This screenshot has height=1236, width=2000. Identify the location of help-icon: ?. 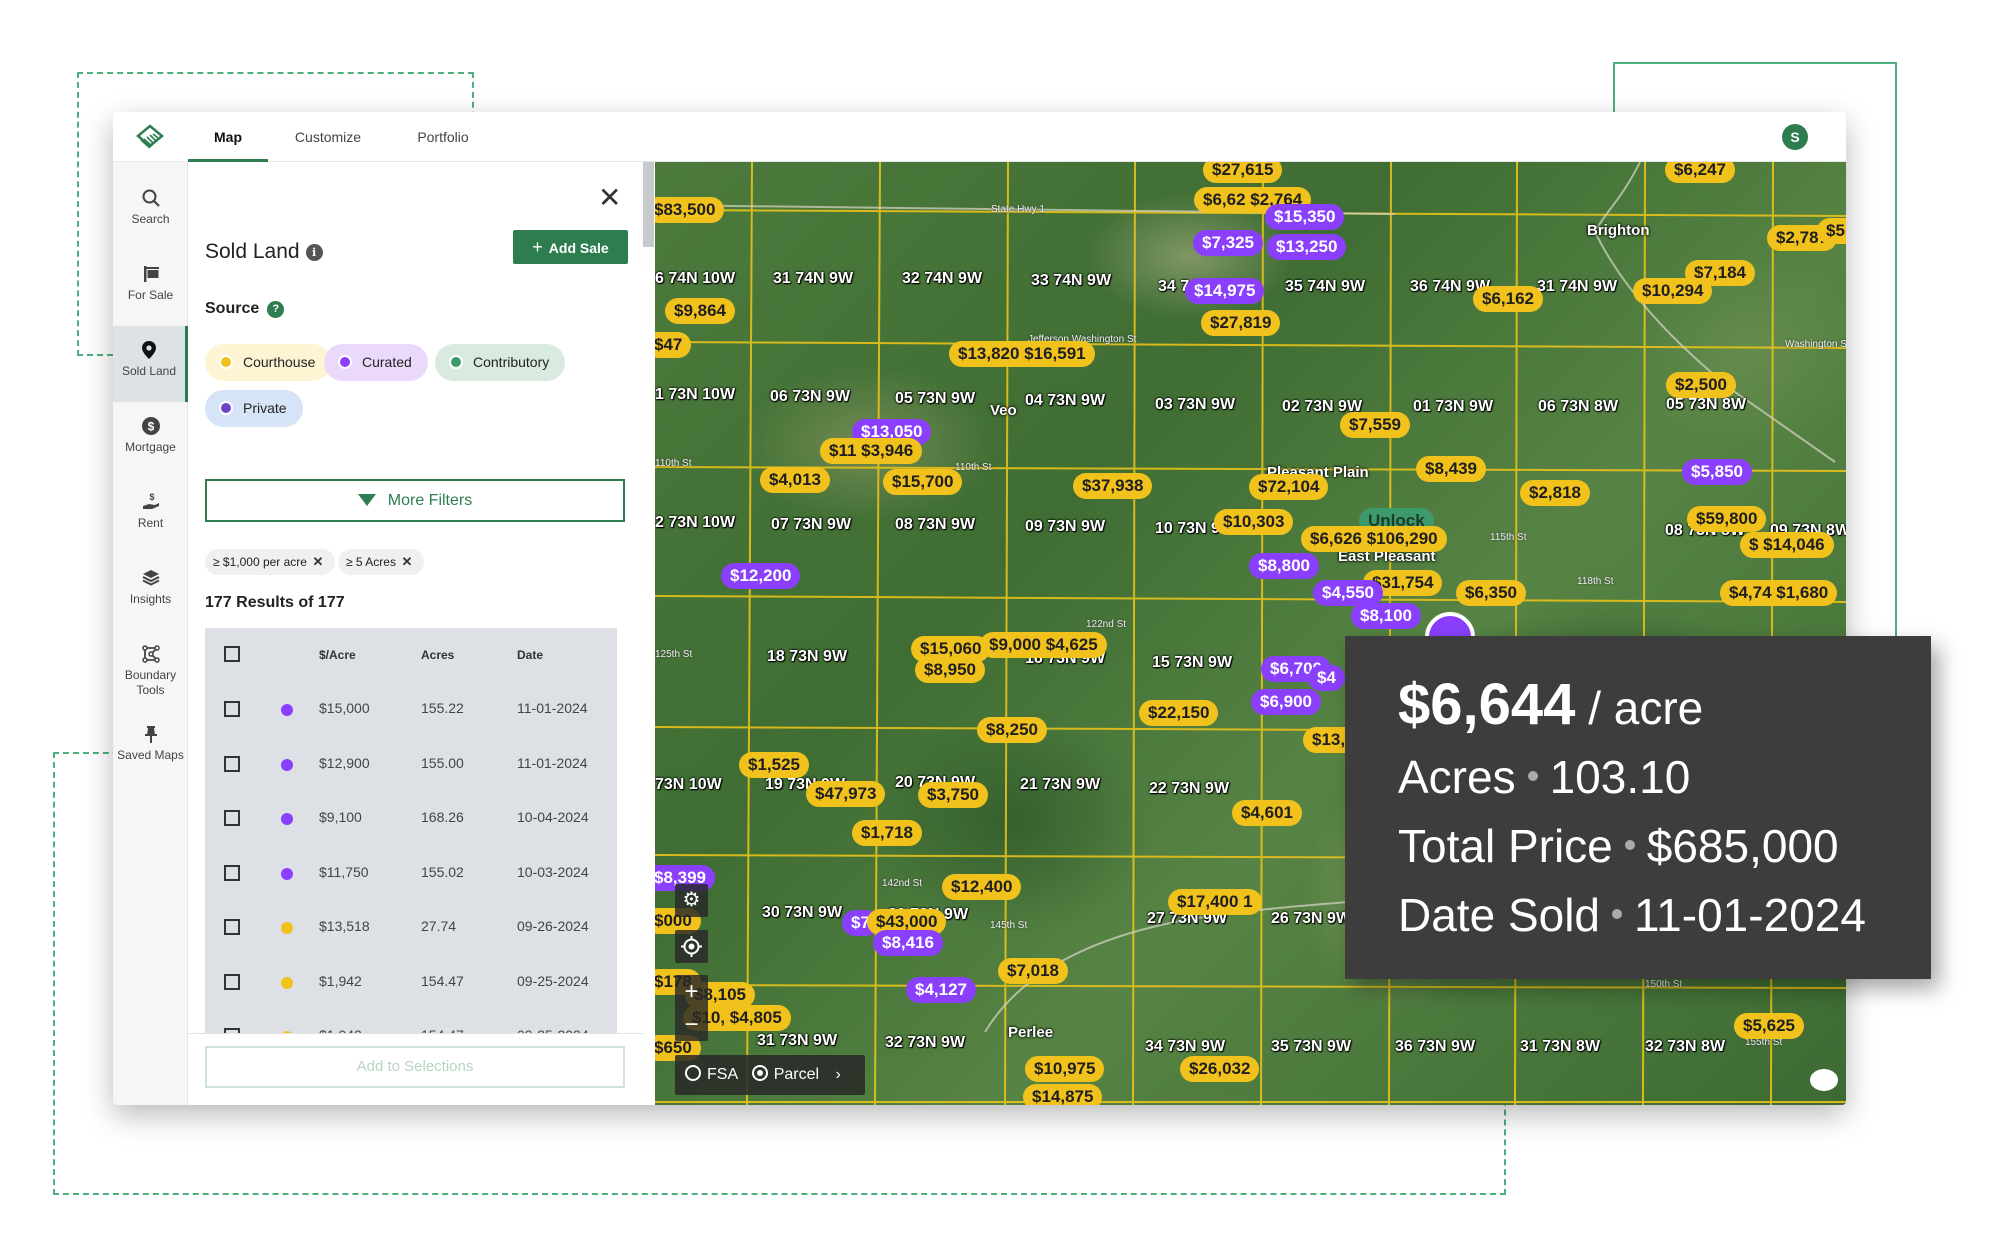
(276, 309).